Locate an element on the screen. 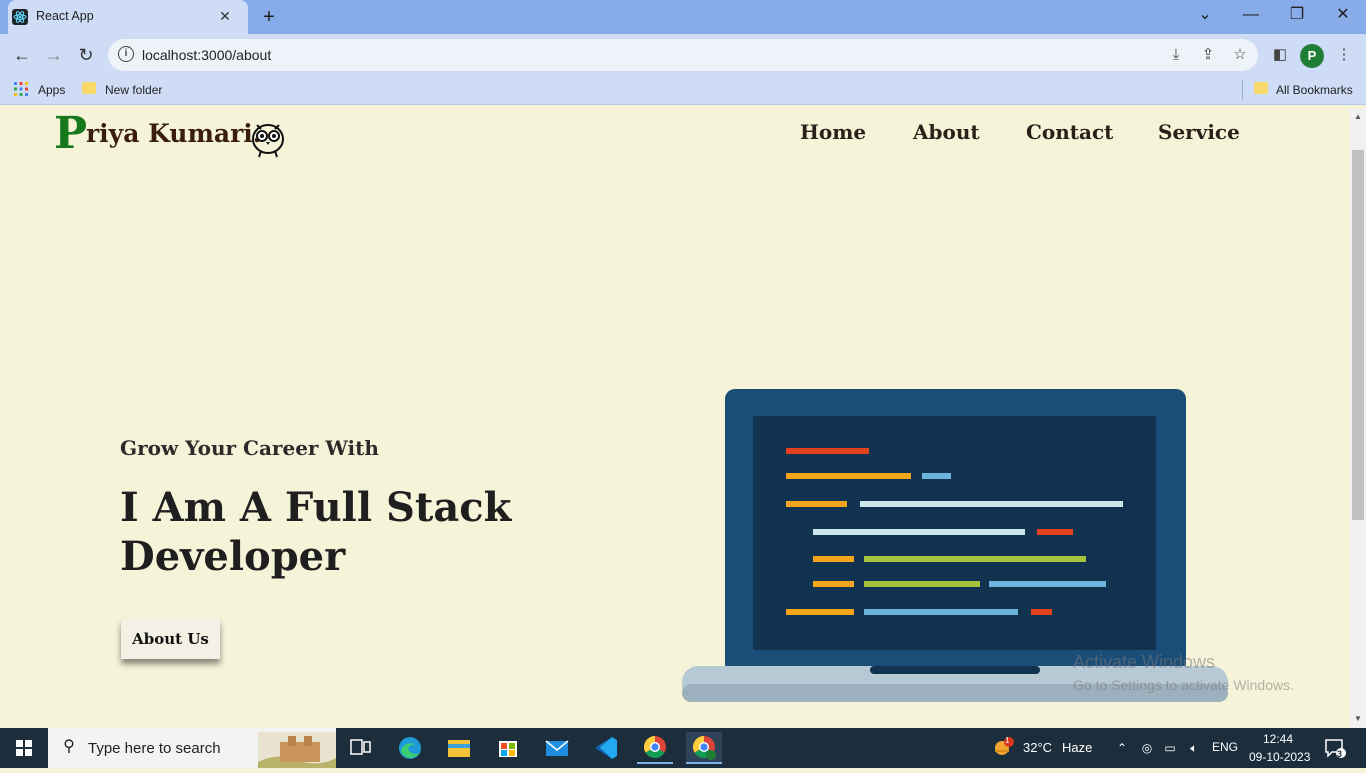 This screenshot has height=773, width=1366. restore-button: ❐ is located at coordinates (1297, 16).